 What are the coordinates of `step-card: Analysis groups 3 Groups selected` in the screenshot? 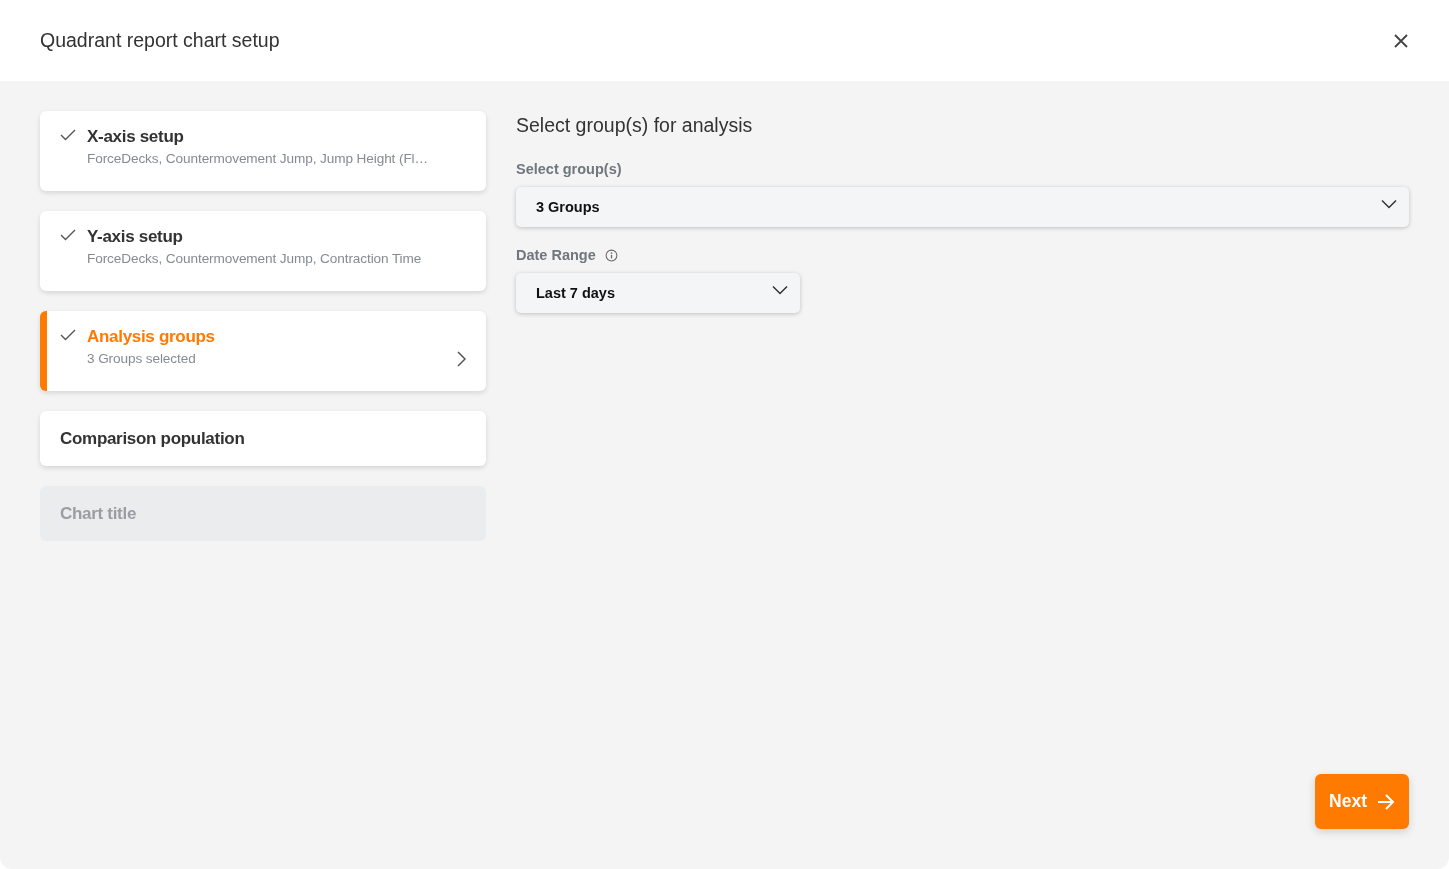 It's located at (263, 351).